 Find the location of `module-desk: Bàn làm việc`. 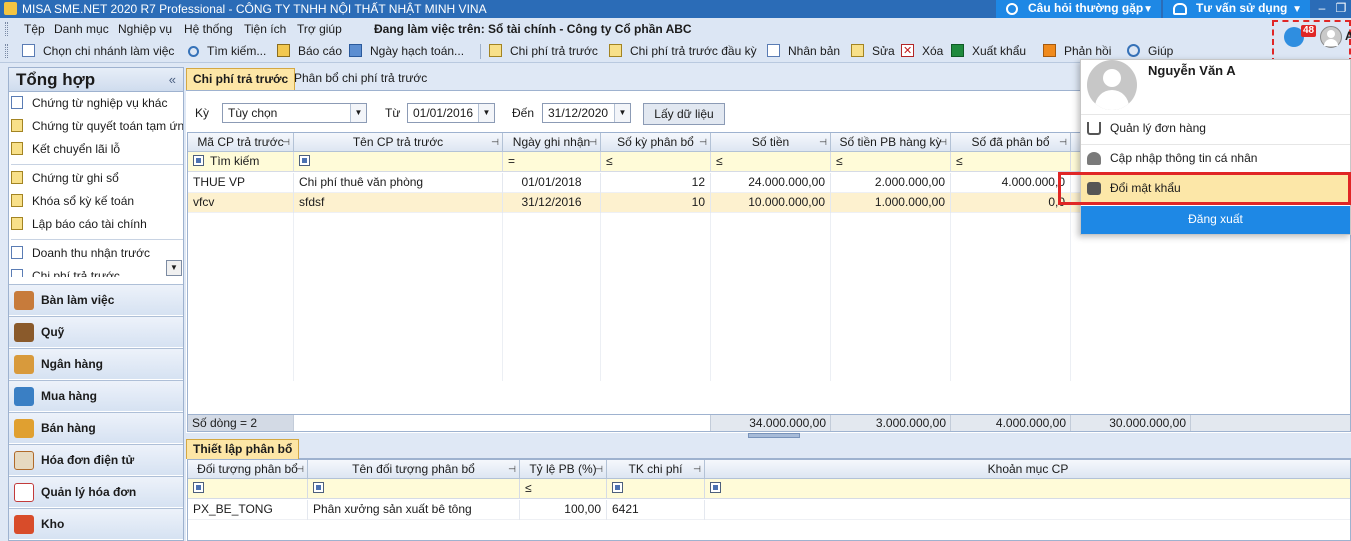

module-desk: Bàn làm việc is located at coordinates (96, 299).